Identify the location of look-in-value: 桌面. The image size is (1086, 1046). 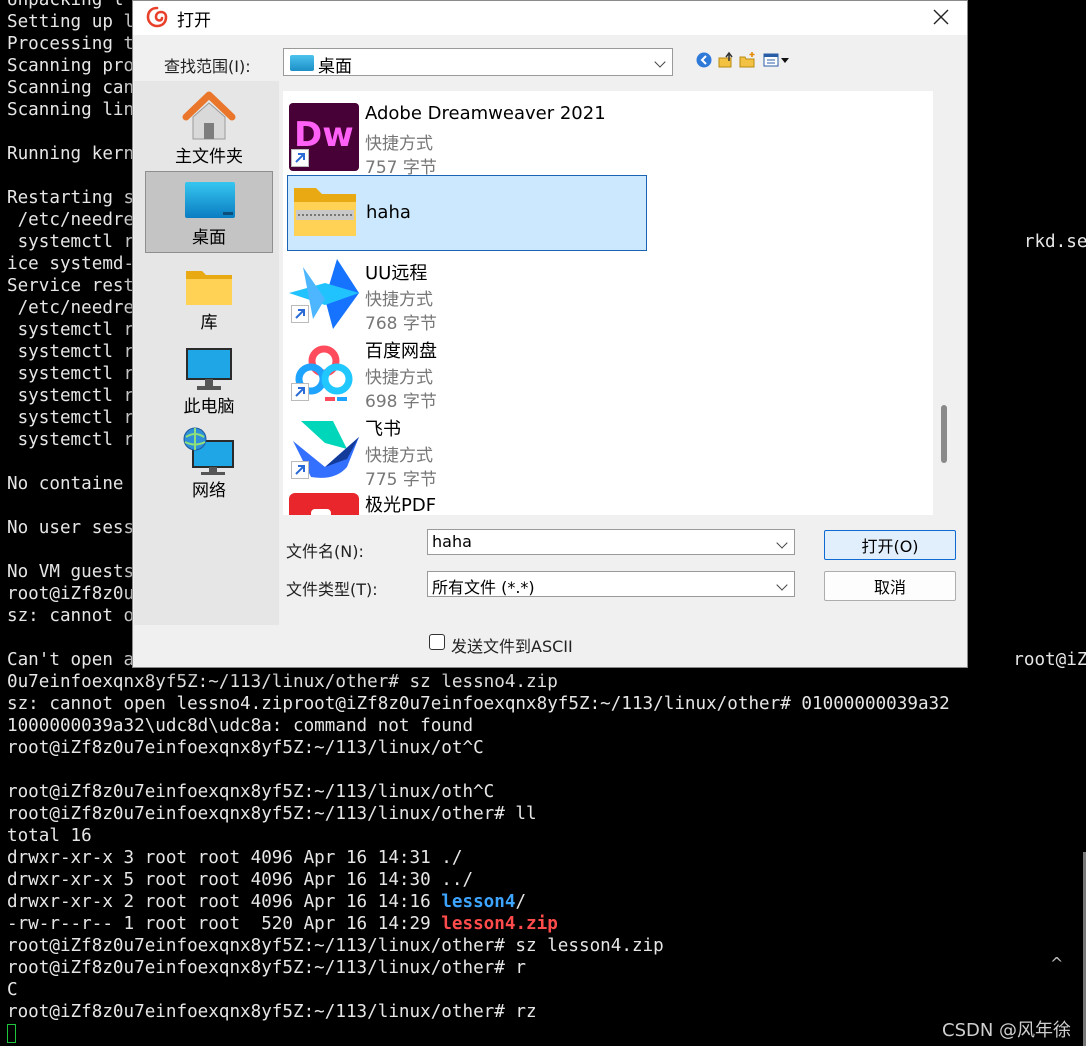
(335, 67).